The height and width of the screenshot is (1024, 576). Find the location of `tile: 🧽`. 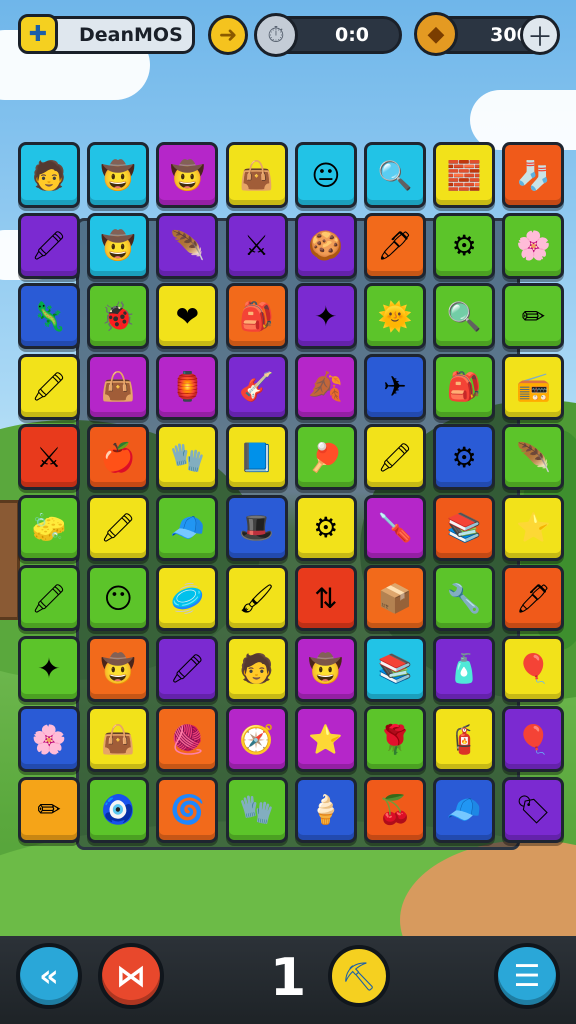

tile: 🧽 is located at coordinates (49, 527).